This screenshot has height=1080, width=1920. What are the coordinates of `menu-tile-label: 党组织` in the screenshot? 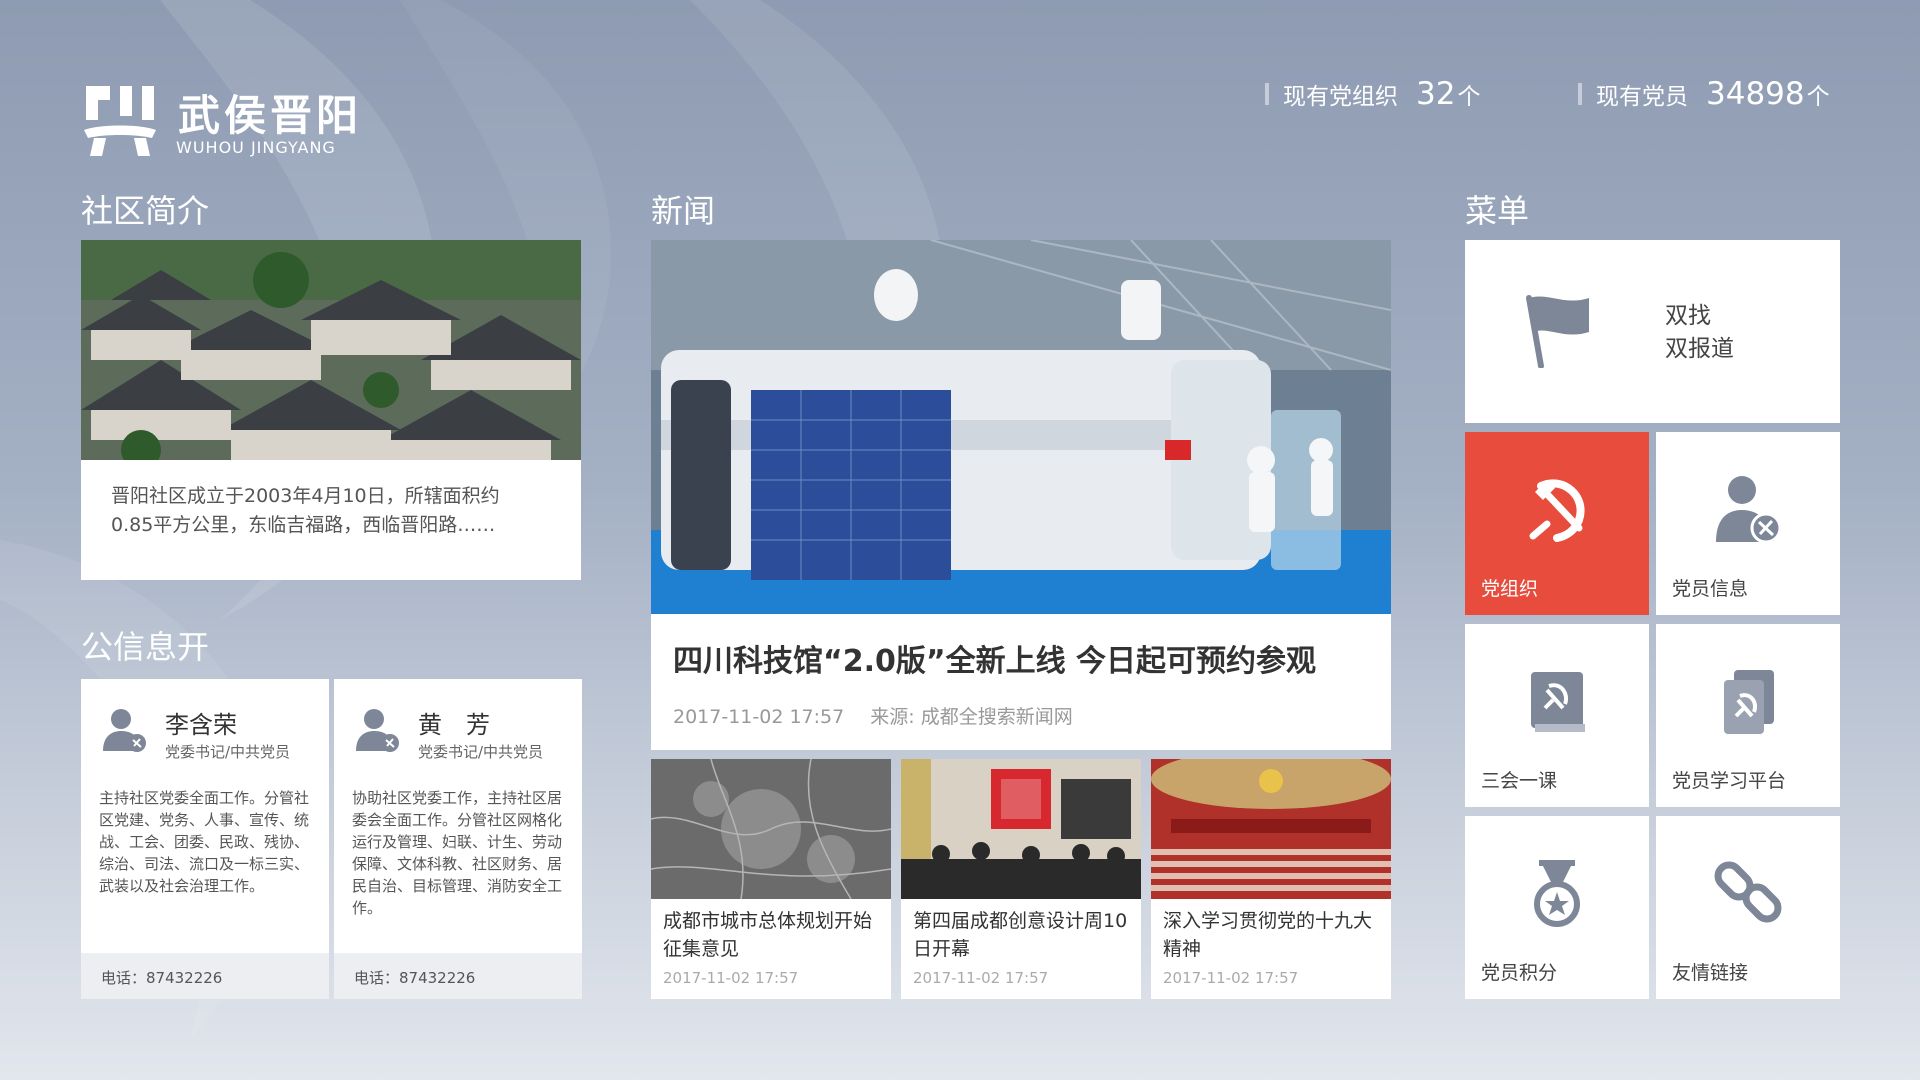 It's located at (1510, 589).